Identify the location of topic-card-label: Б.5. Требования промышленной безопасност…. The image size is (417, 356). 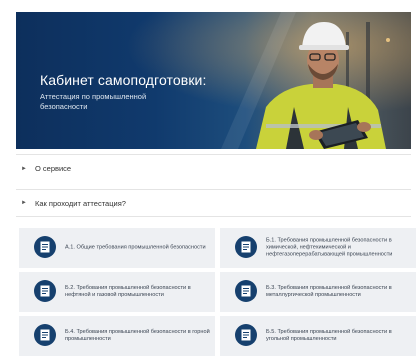
(329, 335).